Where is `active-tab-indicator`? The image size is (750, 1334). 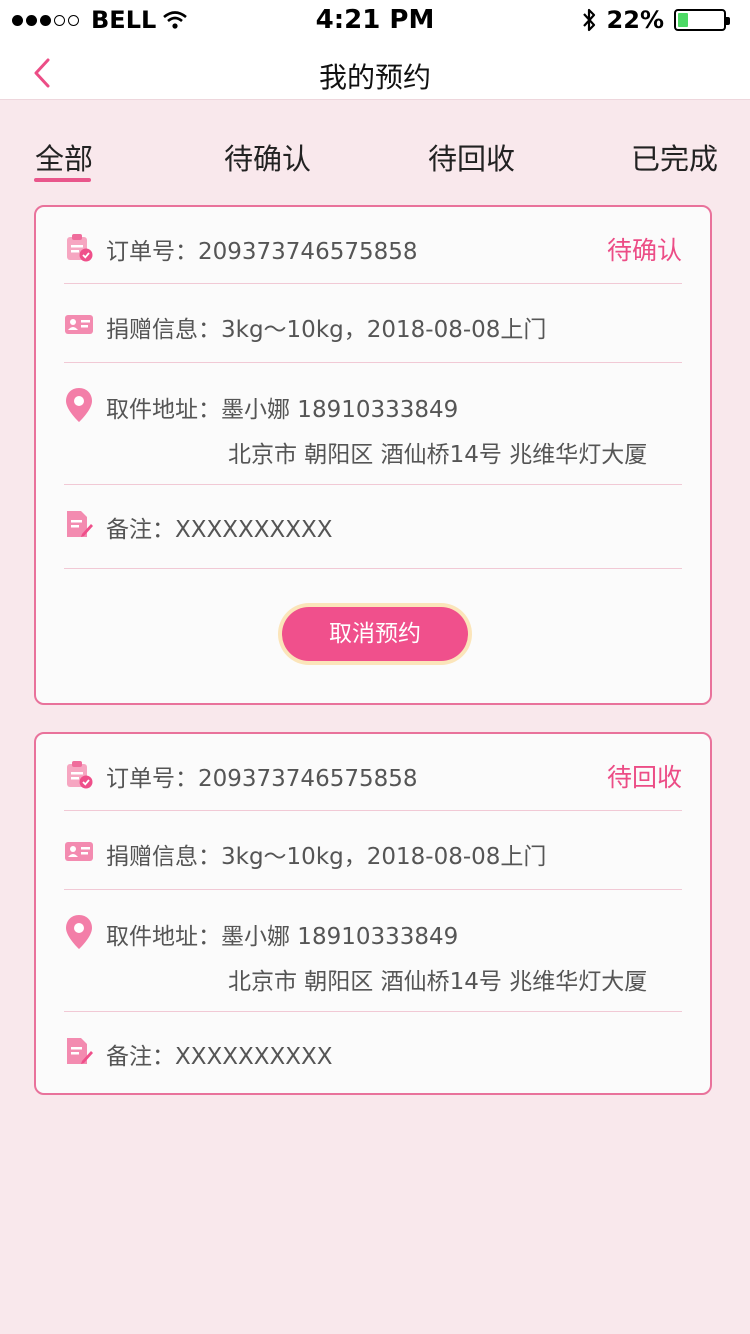
active-tab-indicator is located at coordinates (62, 180).